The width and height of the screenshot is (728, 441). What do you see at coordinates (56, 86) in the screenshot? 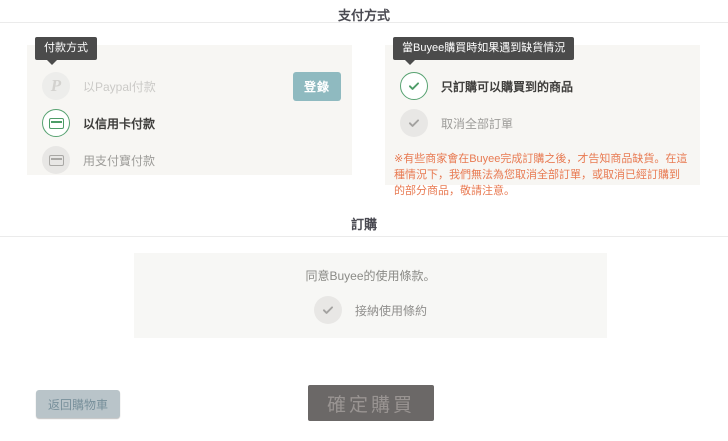
I see `paypal-icon: P` at bounding box center [56, 86].